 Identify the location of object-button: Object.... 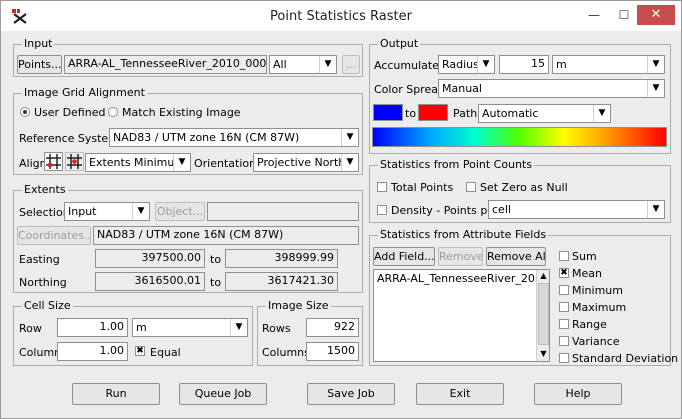
(180, 211).